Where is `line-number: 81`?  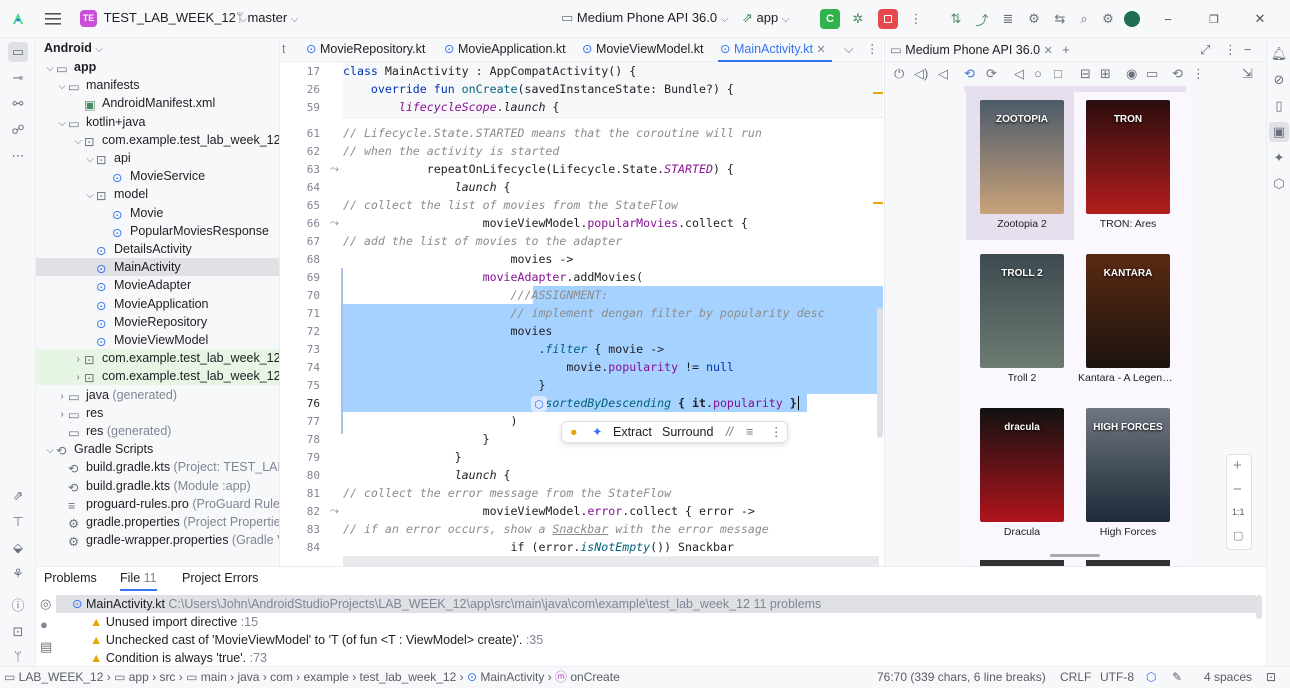 line-number: 81 is located at coordinates (300, 493).